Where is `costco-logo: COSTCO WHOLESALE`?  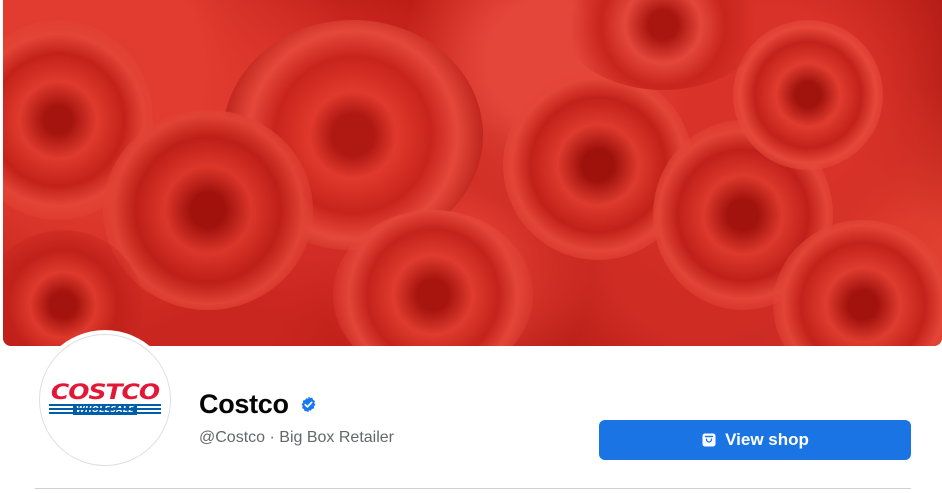
costco-logo: COSTCO WHOLESALE is located at coordinates (105, 400).